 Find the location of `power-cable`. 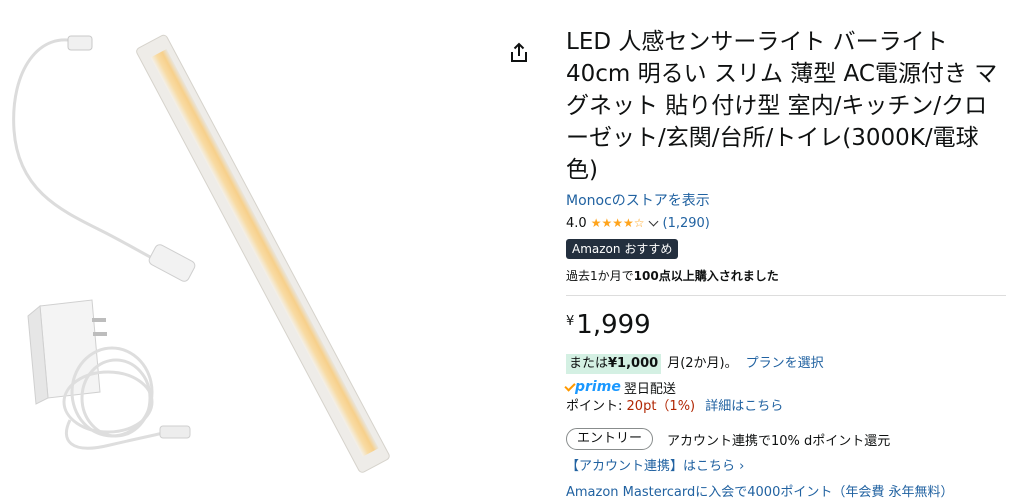

power-cable is located at coordinates (90, 153).